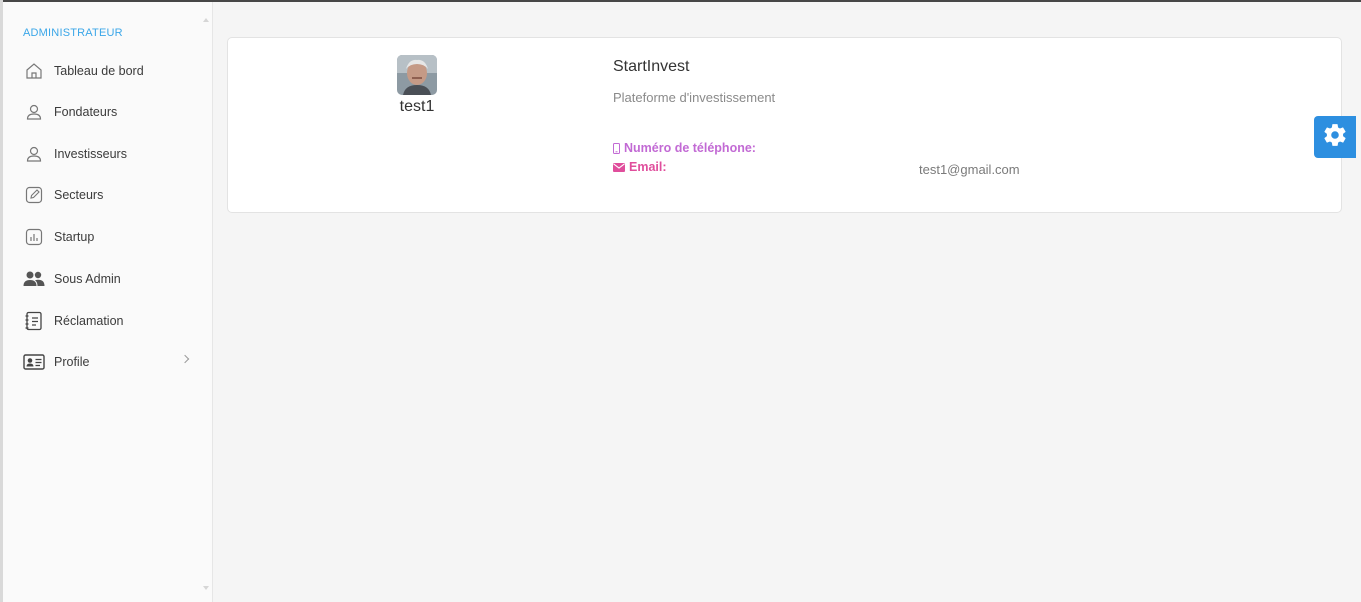  I want to click on profile-username: test1, so click(417, 106).